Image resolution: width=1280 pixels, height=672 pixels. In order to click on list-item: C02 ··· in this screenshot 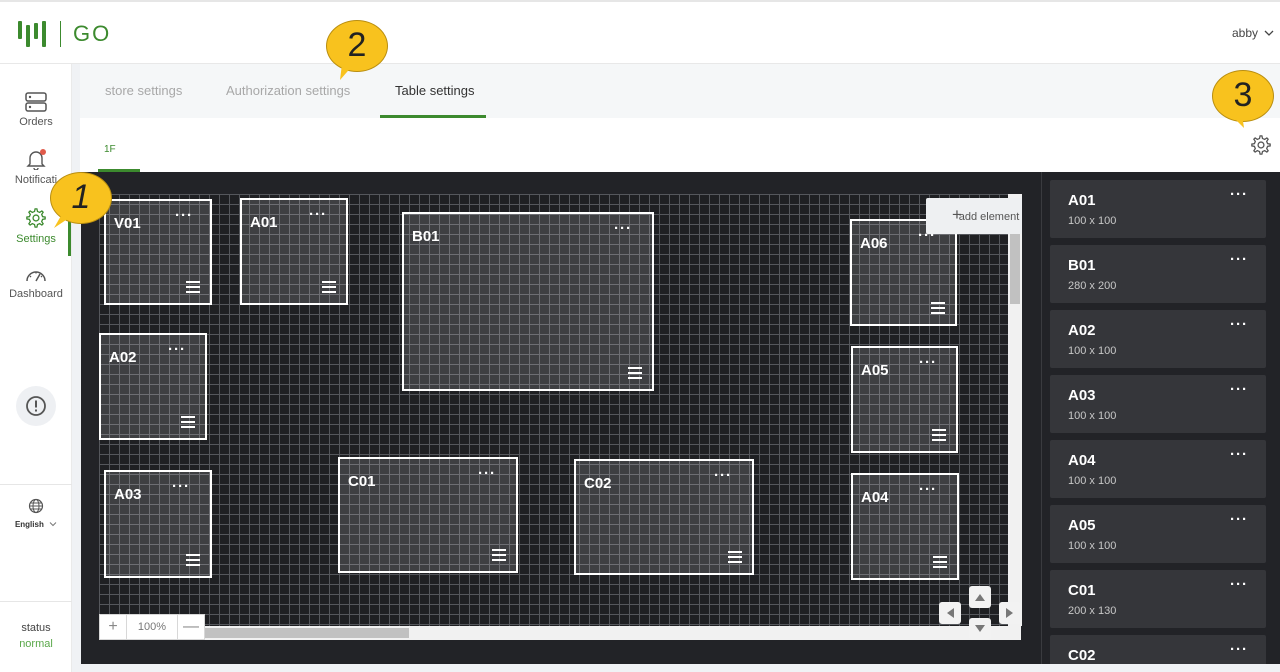, I will do `click(1158, 649)`.